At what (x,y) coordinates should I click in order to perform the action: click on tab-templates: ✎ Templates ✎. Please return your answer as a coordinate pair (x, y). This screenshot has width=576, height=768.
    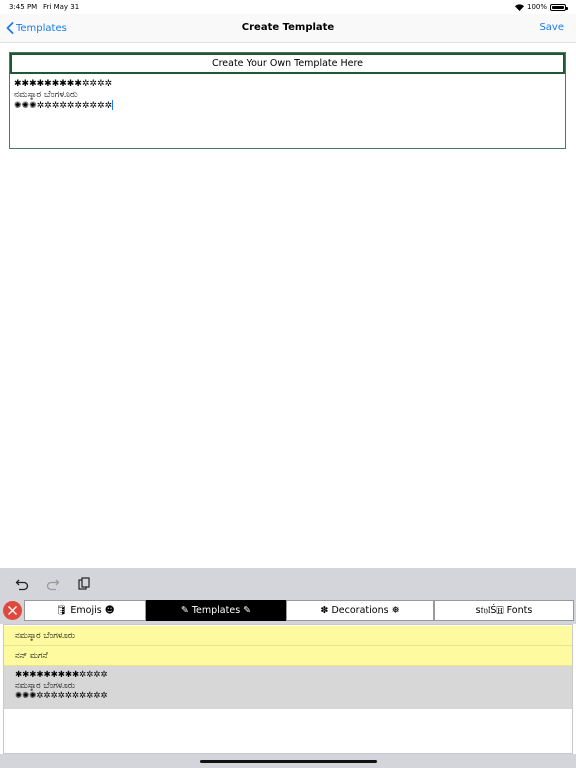
    Looking at the image, I should click on (216, 610).